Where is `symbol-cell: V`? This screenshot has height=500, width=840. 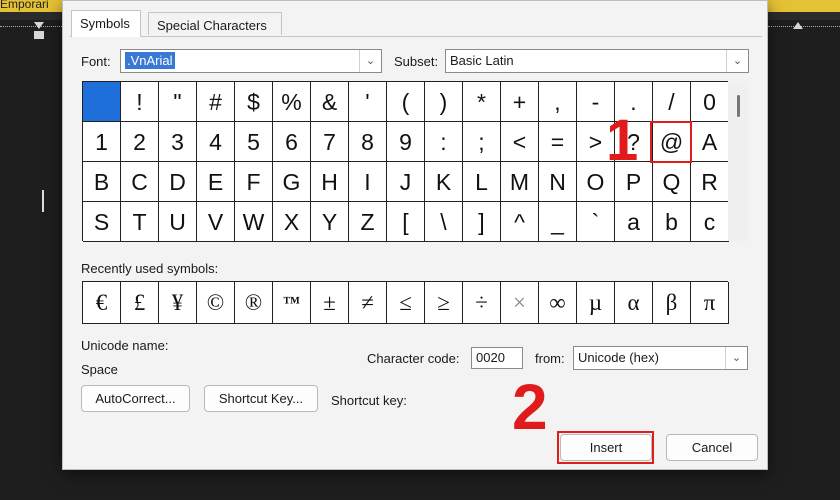
symbol-cell: V is located at coordinates (216, 222).